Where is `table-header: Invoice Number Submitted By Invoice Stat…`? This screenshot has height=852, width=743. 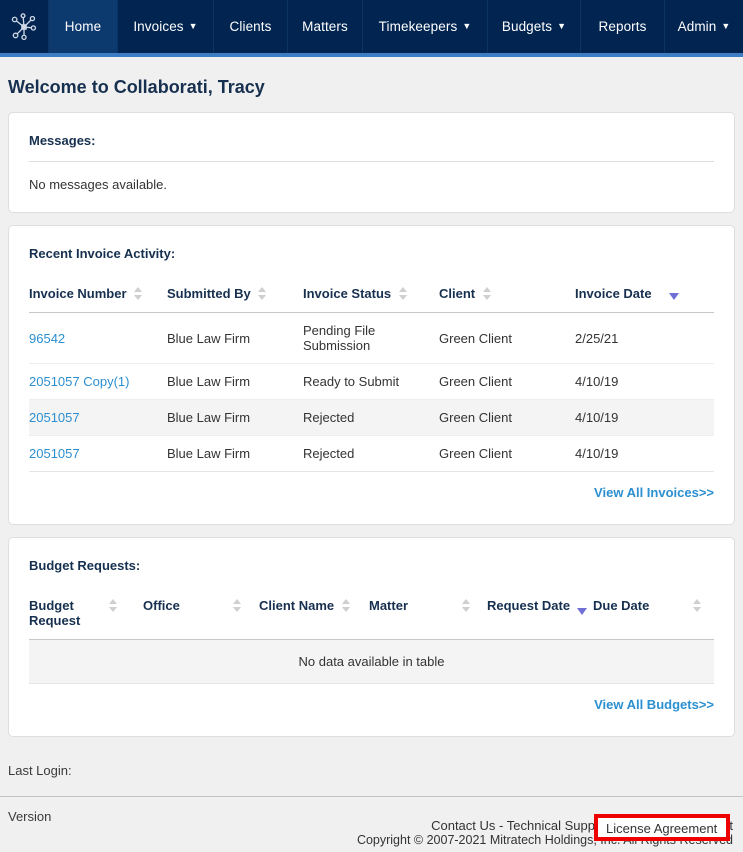
table-header: Invoice Number Submitted By Invoice Stat… is located at coordinates (371, 293).